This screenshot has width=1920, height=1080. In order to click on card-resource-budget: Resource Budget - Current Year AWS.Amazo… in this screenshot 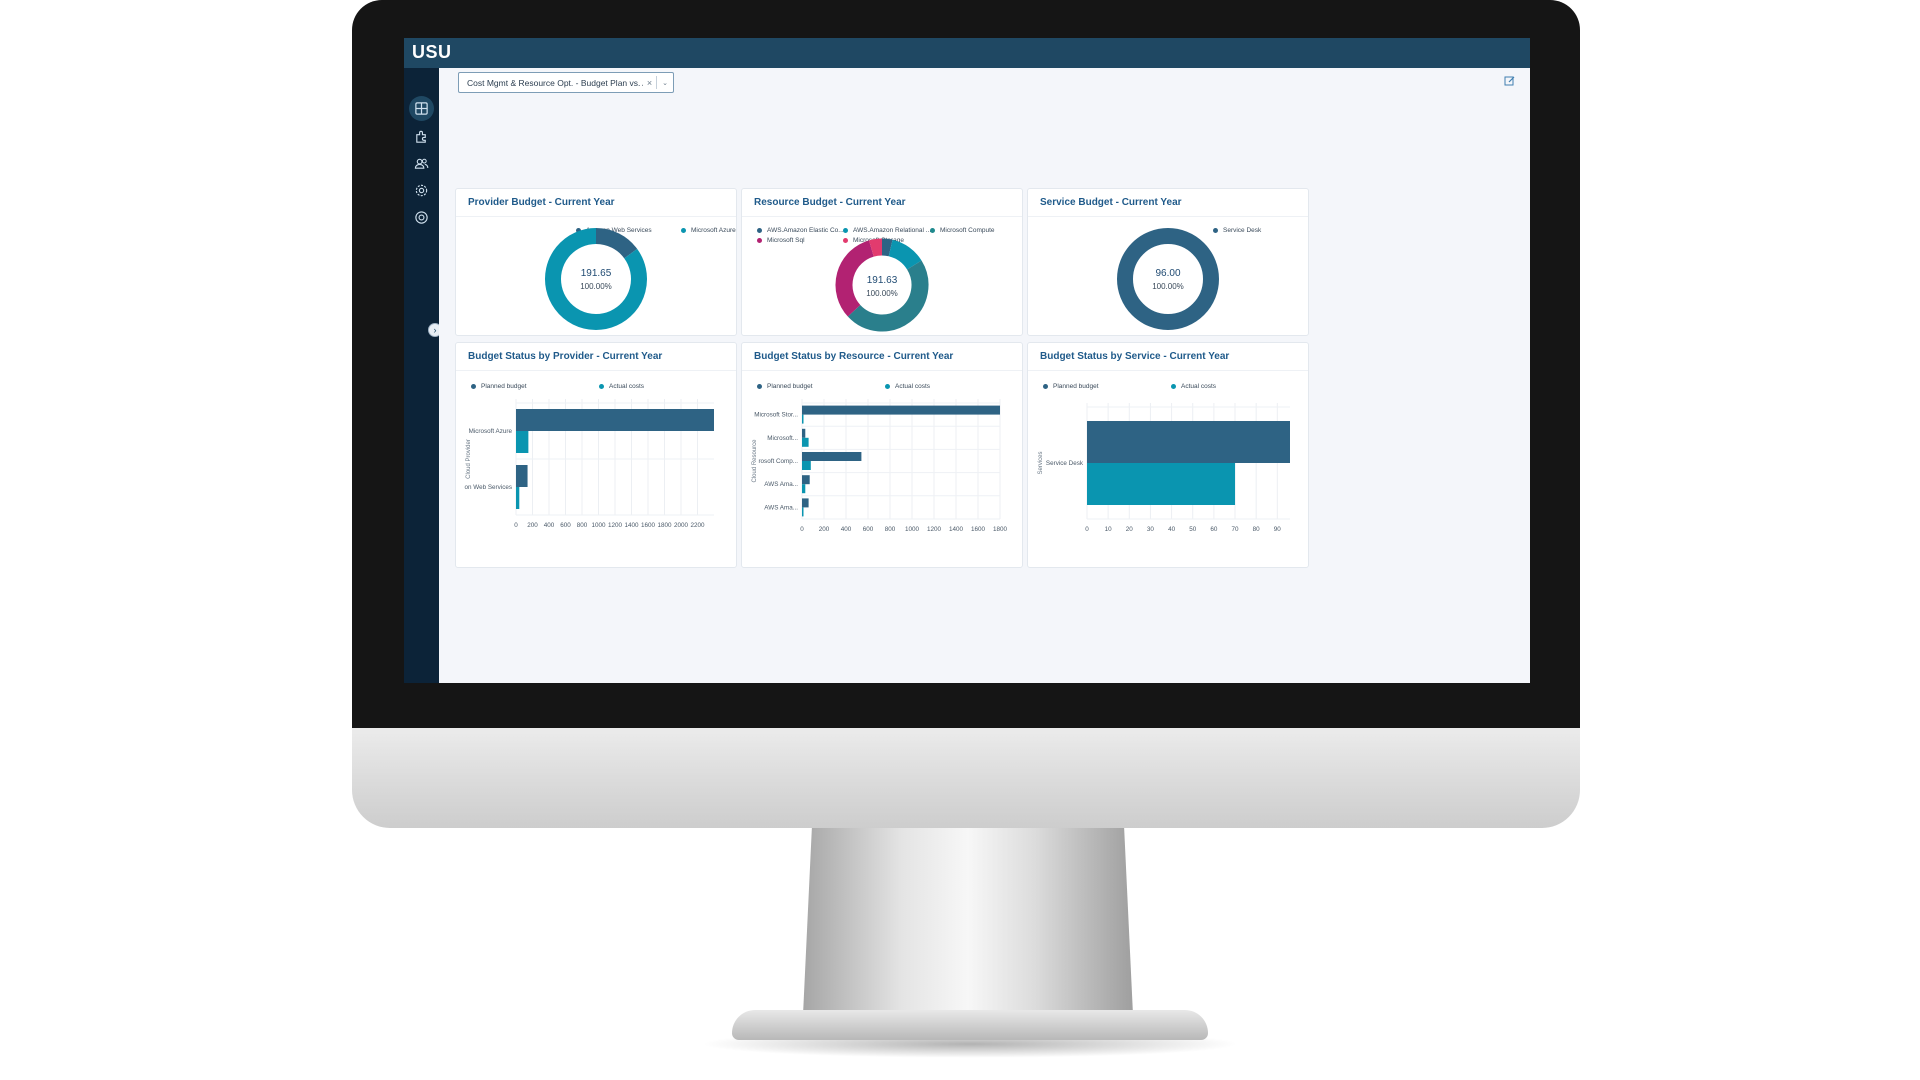, I will do `click(882, 262)`.